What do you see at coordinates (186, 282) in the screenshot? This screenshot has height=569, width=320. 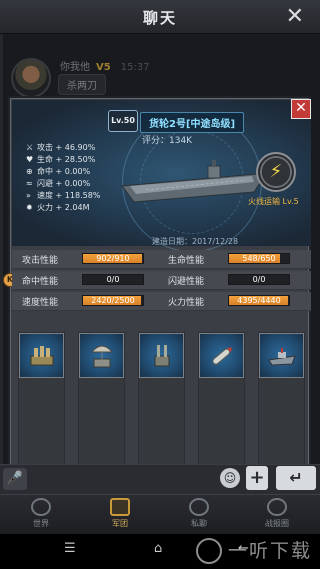 I see `stat-label: 闪避性能` at bounding box center [186, 282].